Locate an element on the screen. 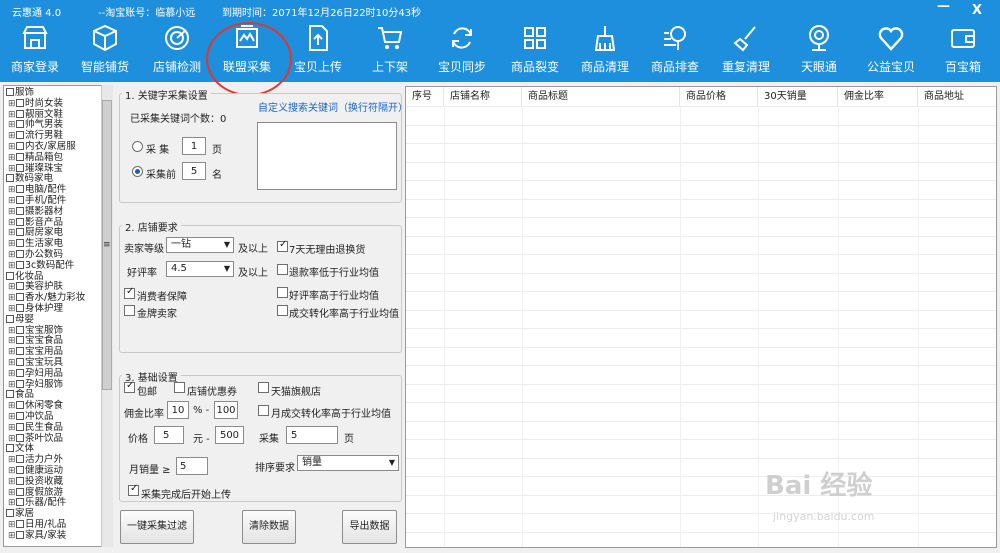 The width and height of the screenshot is (1000, 553). tree-child-item: ⊞ 时尚女装 is located at coordinates (35, 103).